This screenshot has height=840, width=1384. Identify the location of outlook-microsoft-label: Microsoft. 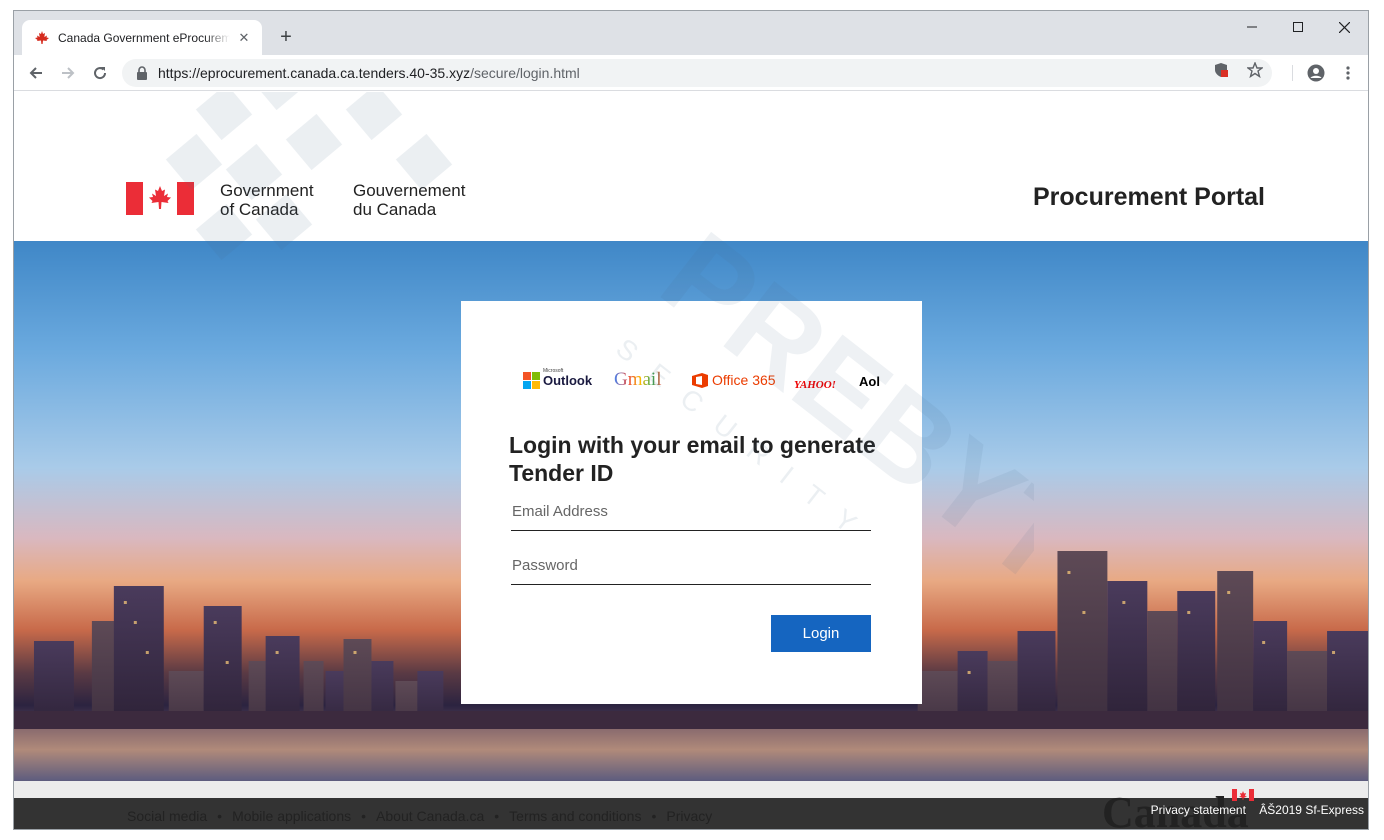
(553, 371).